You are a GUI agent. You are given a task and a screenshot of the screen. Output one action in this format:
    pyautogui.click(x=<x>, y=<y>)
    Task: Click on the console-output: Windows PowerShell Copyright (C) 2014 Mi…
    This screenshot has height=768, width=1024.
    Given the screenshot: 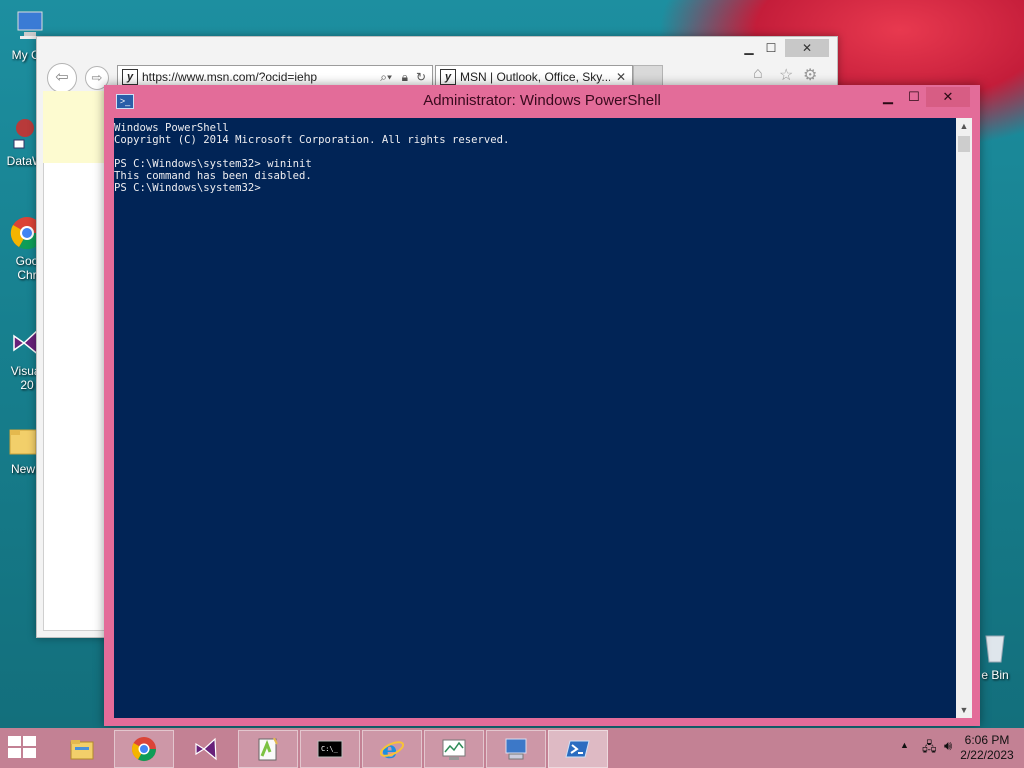 What is the action you would take?
    pyautogui.click(x=535, y=156)
    